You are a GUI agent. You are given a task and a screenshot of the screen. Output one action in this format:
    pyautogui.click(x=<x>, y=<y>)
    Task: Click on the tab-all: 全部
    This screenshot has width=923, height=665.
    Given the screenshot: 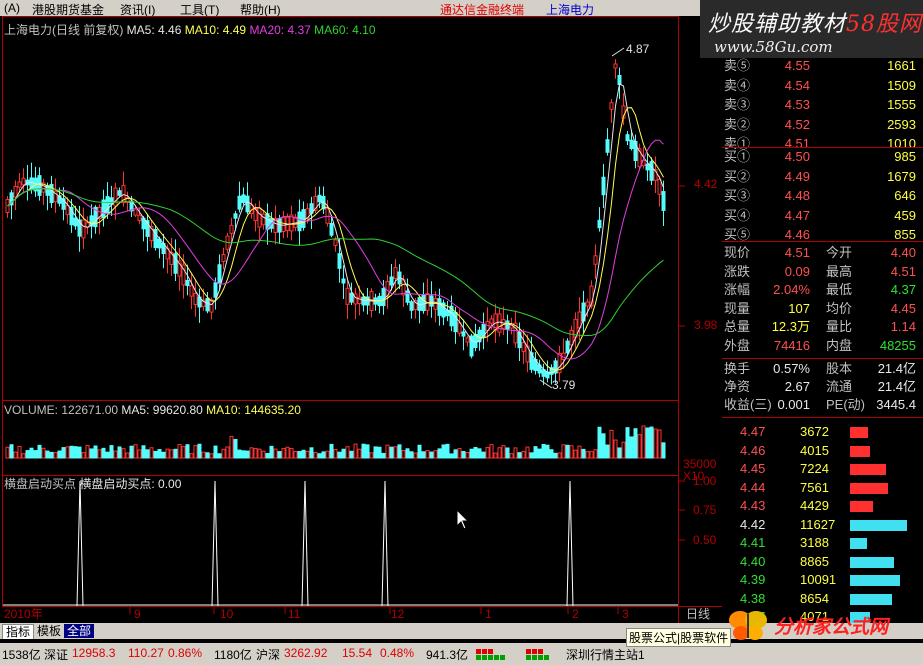 What is the action you would take?
    pyautogui.click(x=79, y=631)
    